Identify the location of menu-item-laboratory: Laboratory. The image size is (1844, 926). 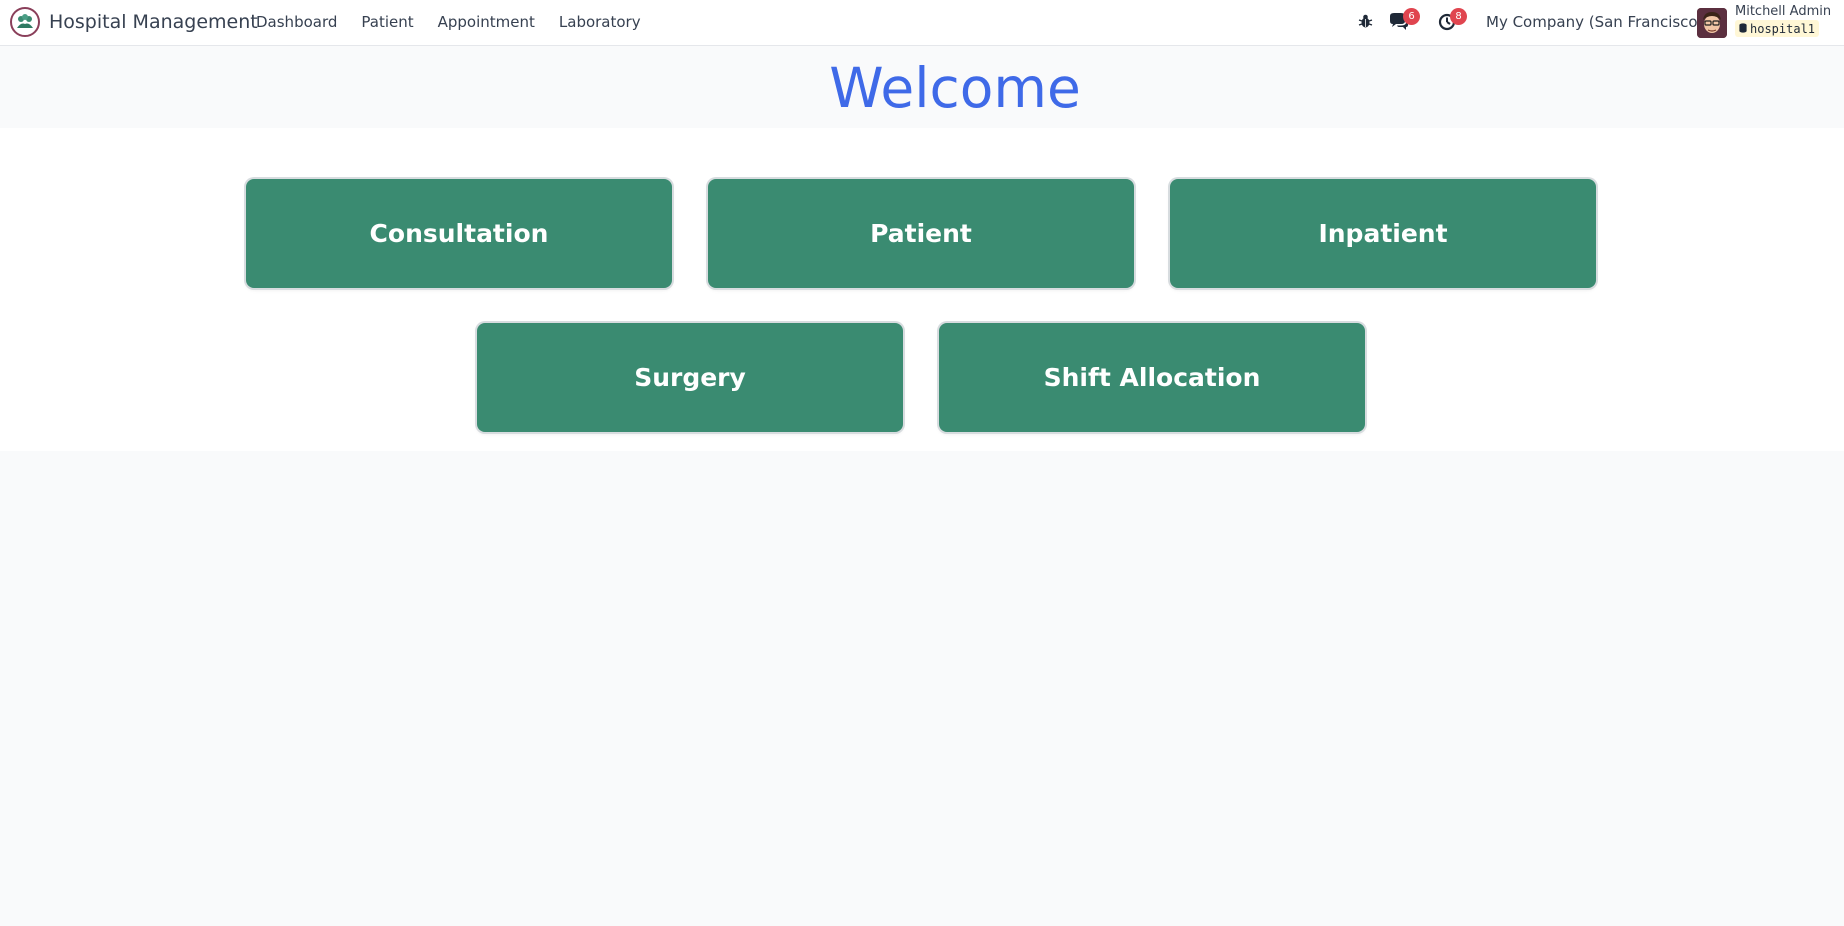
(600, 22).